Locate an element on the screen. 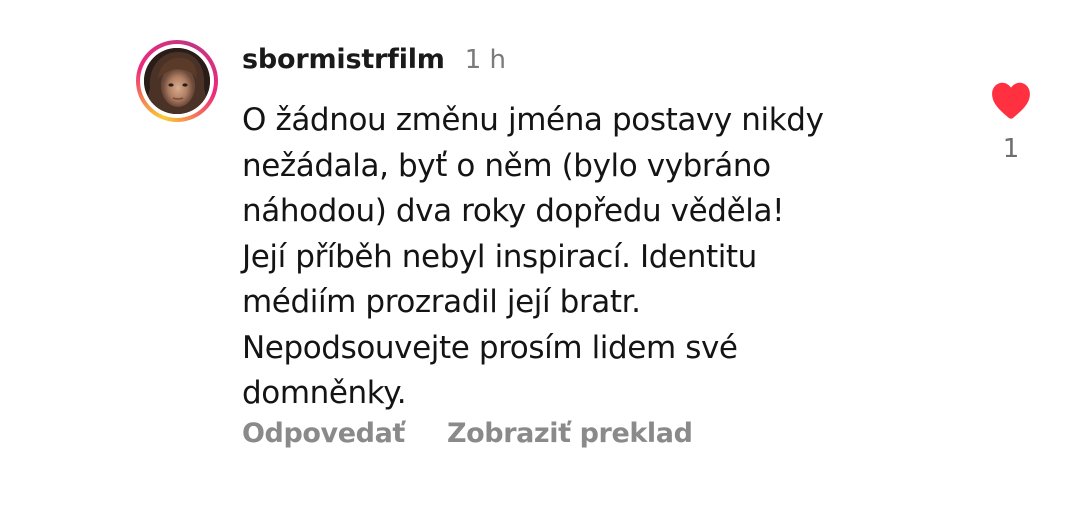  show-translation-button: Zobraziť preklad is located at coordinates (570, 433).